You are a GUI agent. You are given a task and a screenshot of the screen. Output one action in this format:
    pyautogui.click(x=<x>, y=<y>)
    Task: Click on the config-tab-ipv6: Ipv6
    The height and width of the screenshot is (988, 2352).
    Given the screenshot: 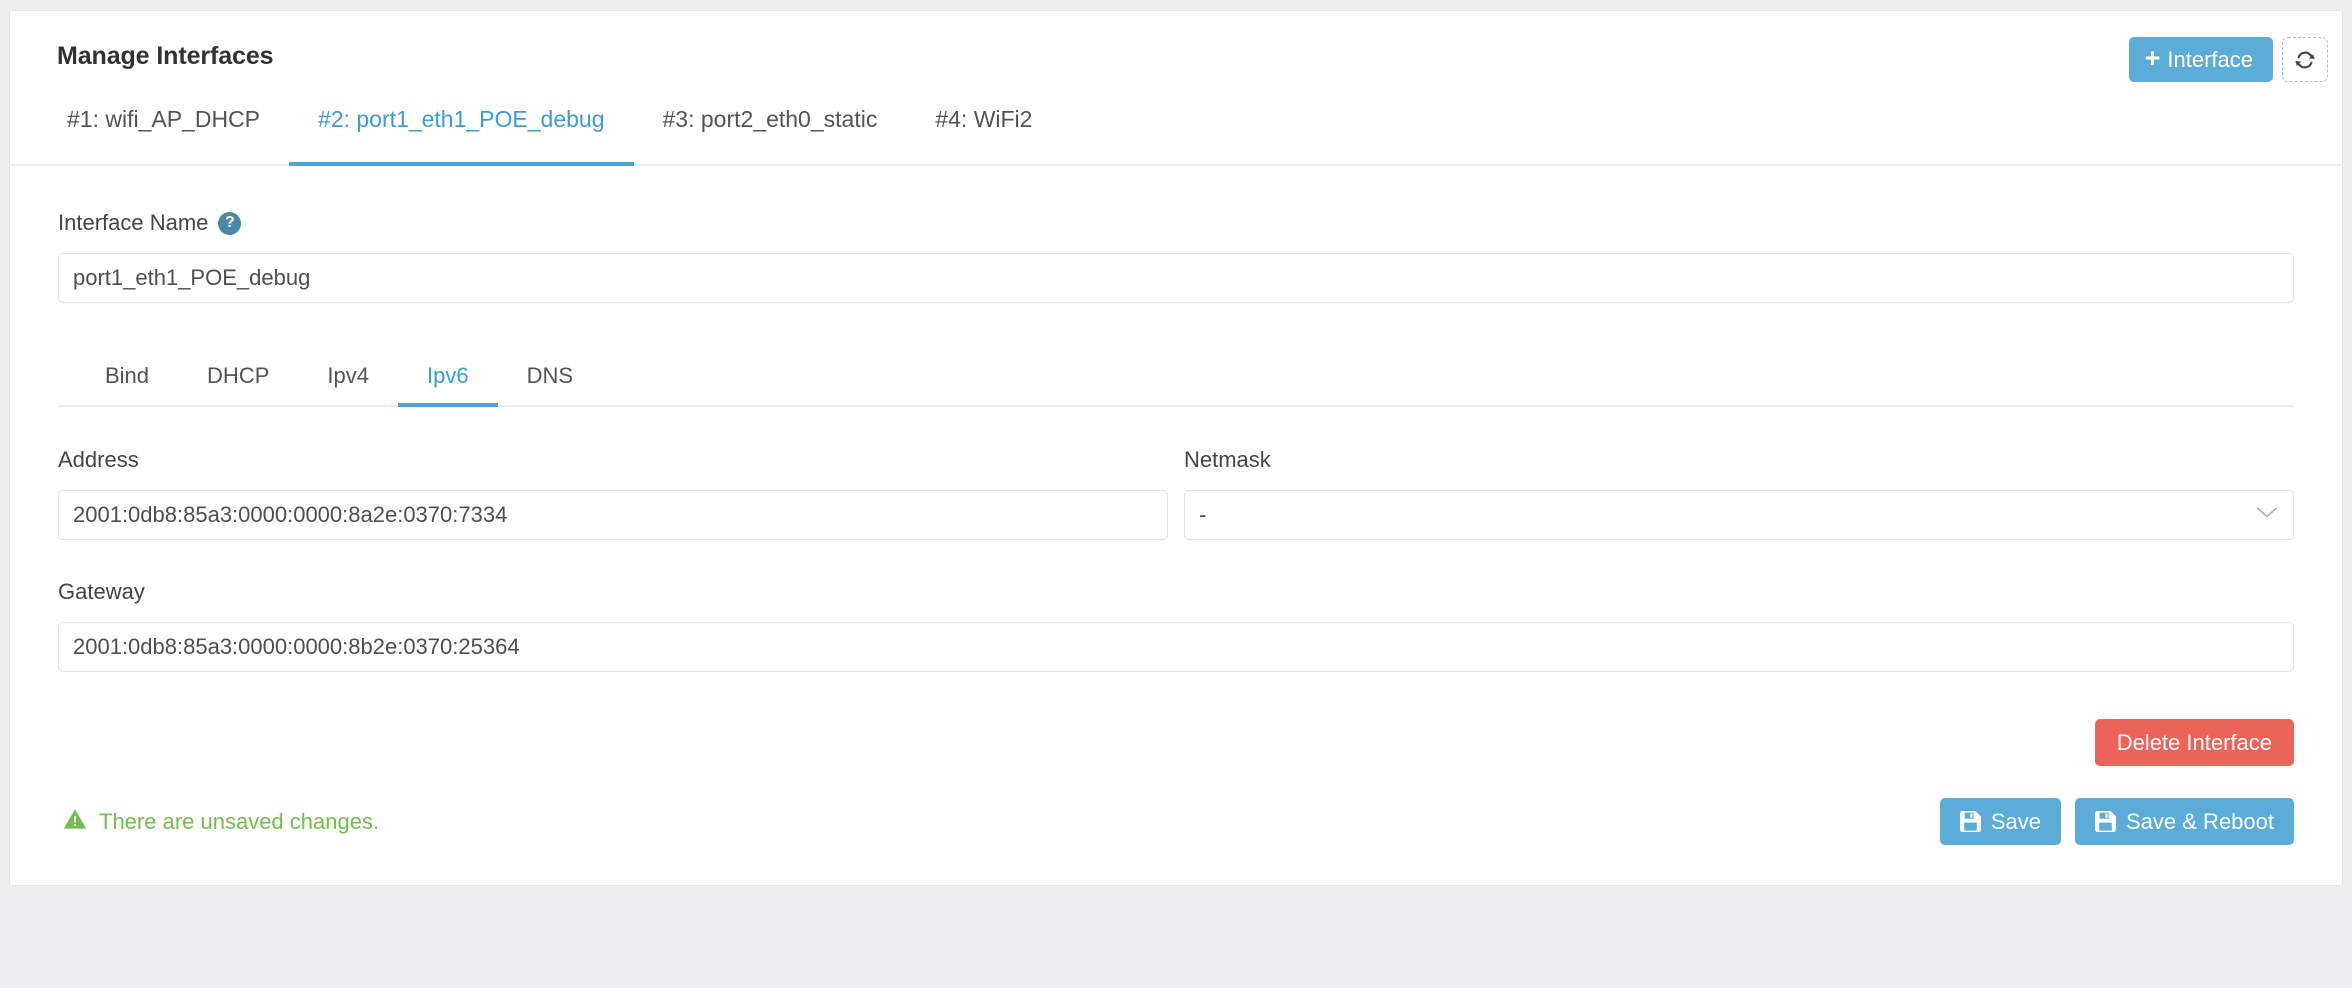 What is the action you would take?
    pyautogui.click(x=447, y=385)
    